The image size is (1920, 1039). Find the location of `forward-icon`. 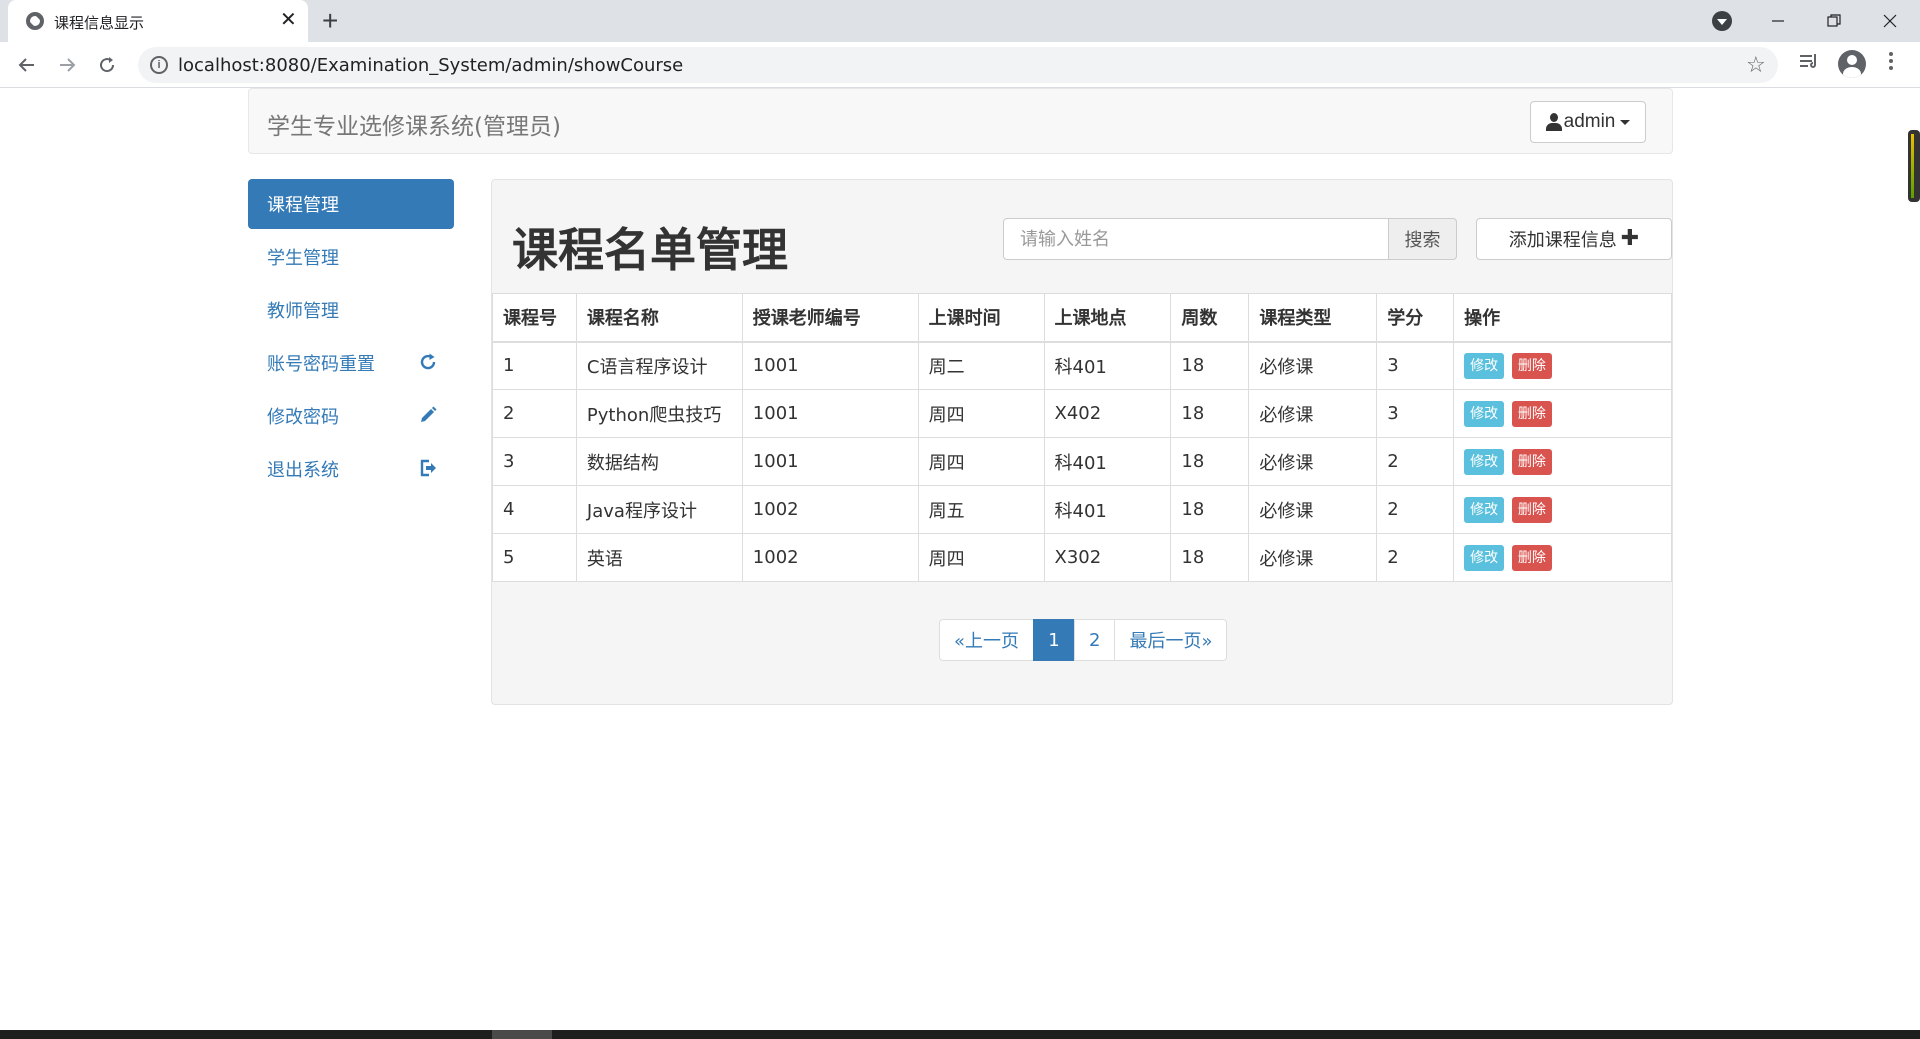

forward-icon is located at coordinates (67, 65).